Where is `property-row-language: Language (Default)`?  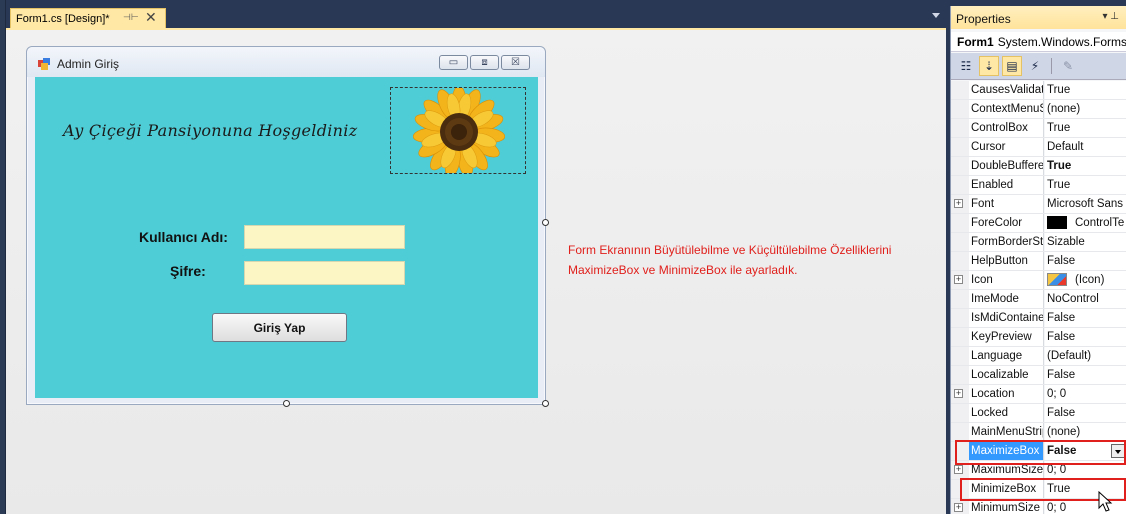 property-row-language: Language (Default) is located at coordinates (1038, 356).